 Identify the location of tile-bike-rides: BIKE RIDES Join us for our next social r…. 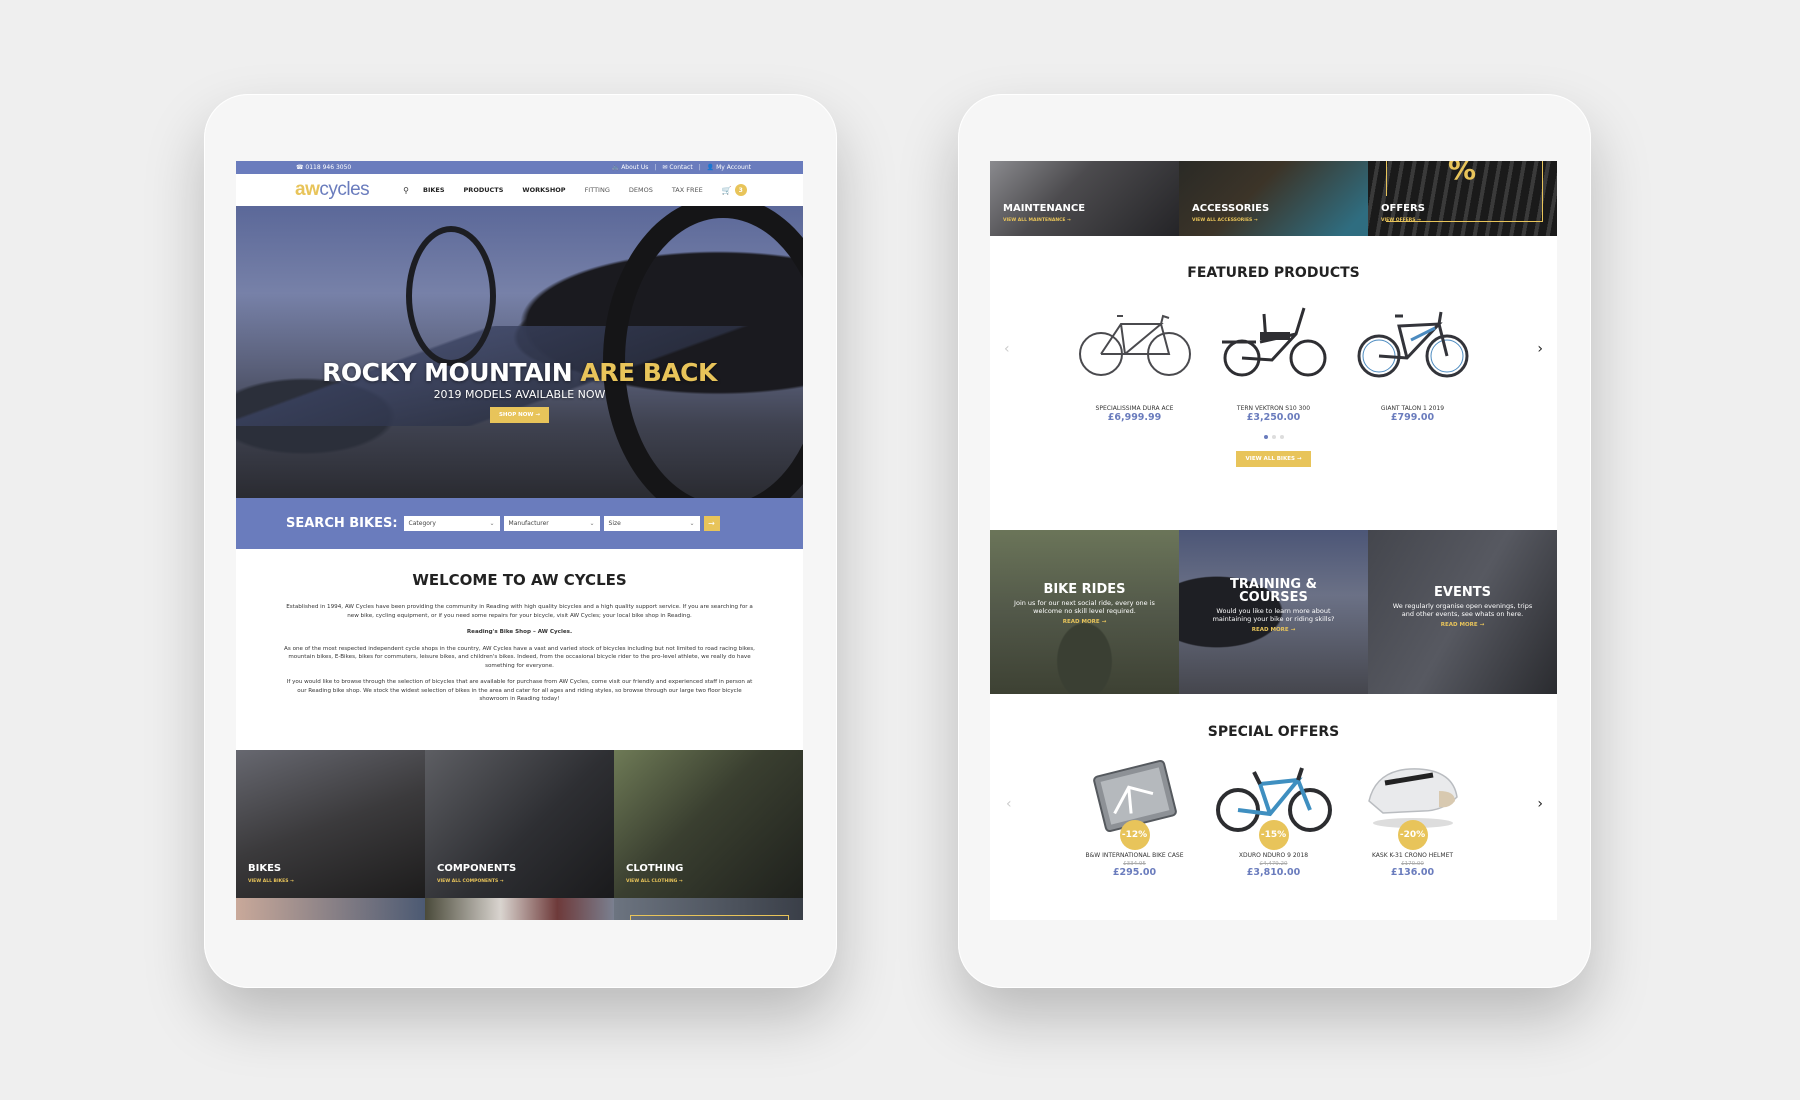
(1084, 612).